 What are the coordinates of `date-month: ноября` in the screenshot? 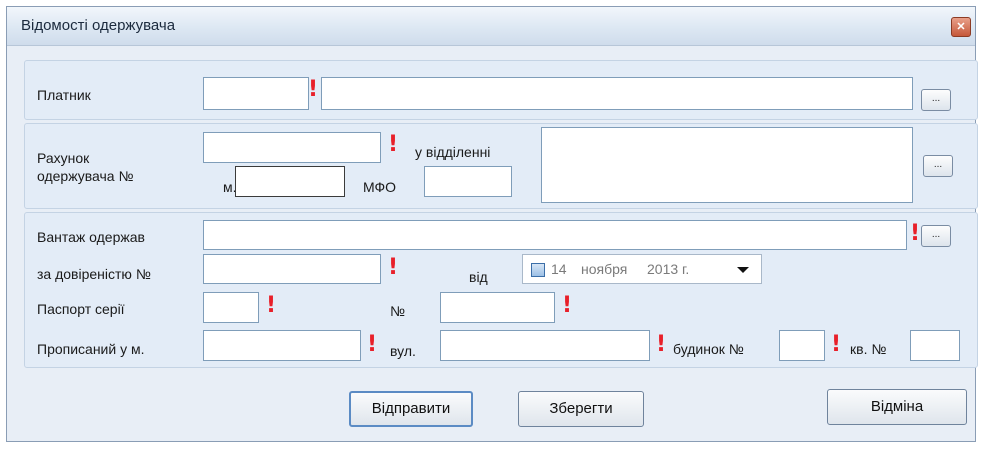 It's located at (604, 269).